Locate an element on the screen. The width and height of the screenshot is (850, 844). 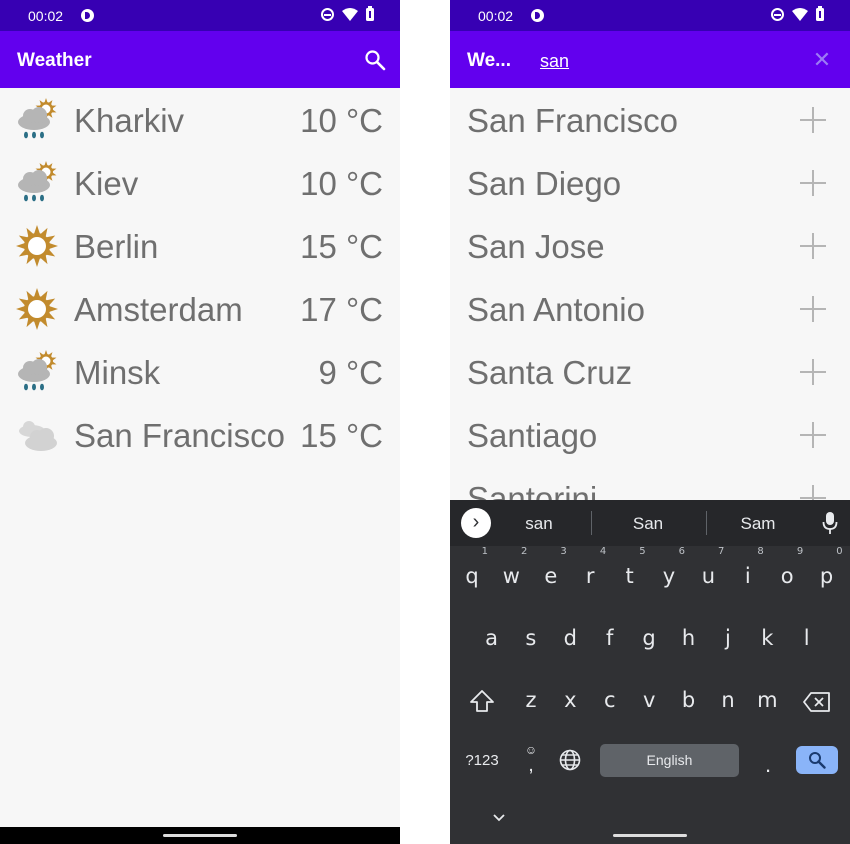
key-q: q1 is located at coordinates (472, 573).